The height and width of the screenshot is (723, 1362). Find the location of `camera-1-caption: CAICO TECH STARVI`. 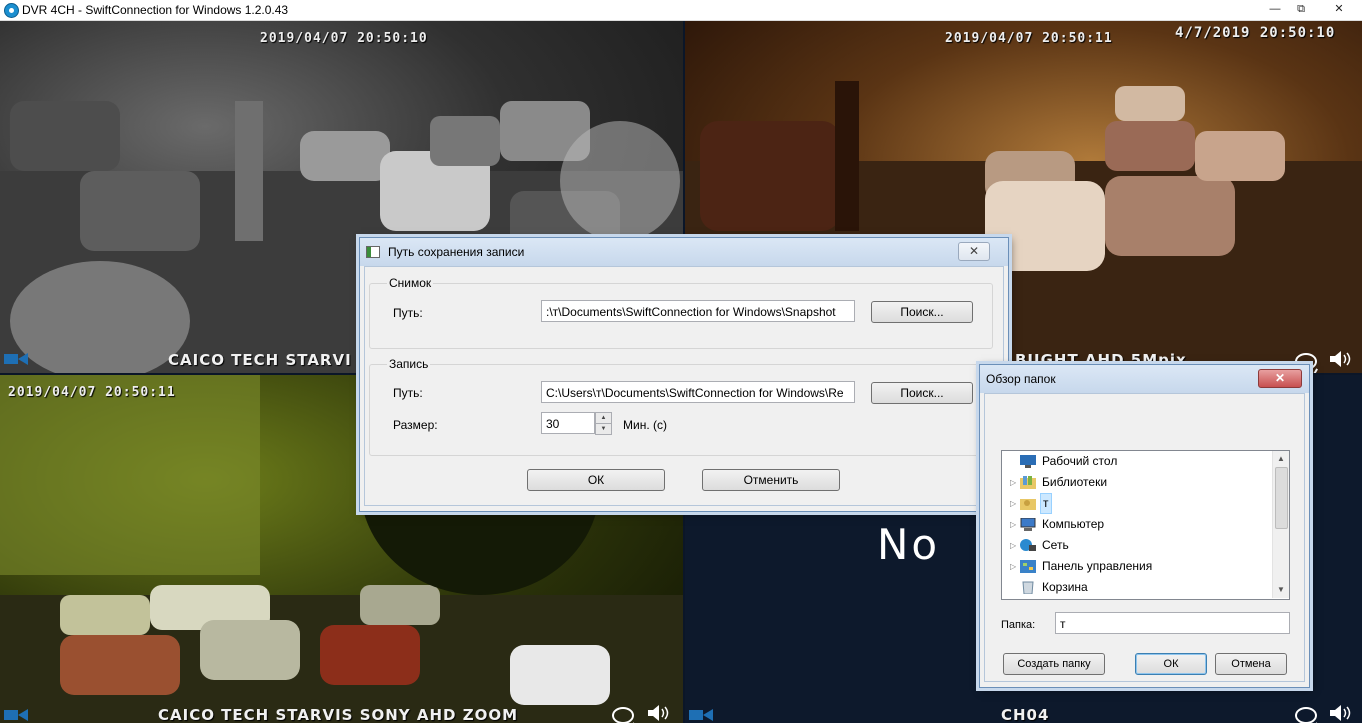

camera-1-caption: CAICO TECH STARVI is located at coordinates (260, 360).